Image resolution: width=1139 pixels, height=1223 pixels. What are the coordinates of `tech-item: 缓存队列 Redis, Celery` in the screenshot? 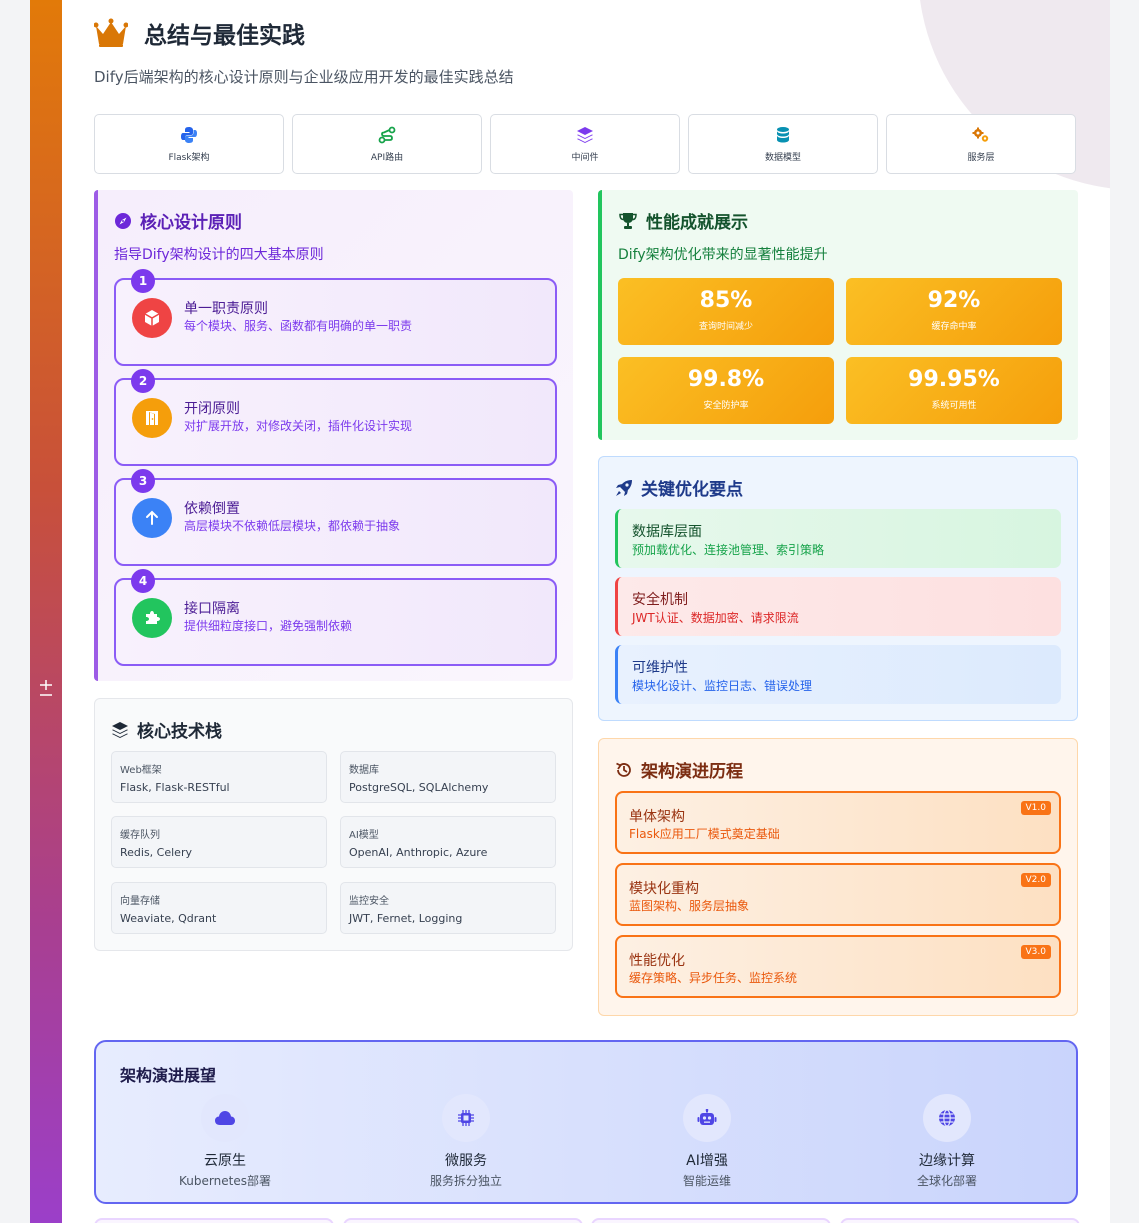 It's located at (219, 842).